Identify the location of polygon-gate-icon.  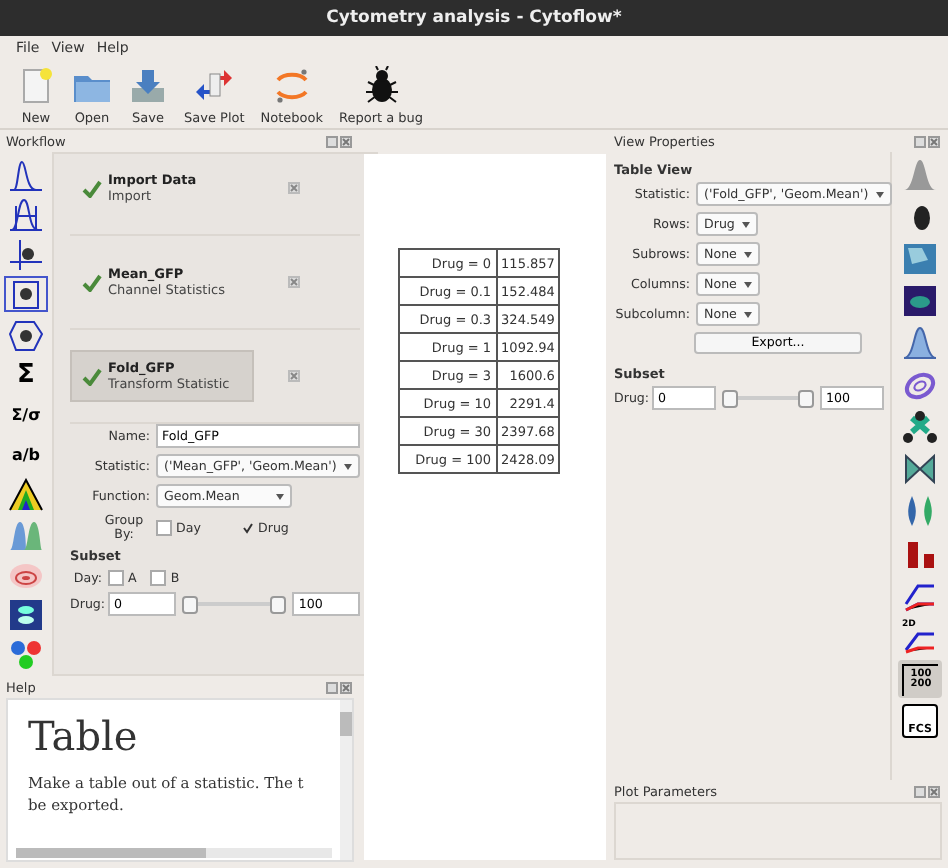
(26, 334).